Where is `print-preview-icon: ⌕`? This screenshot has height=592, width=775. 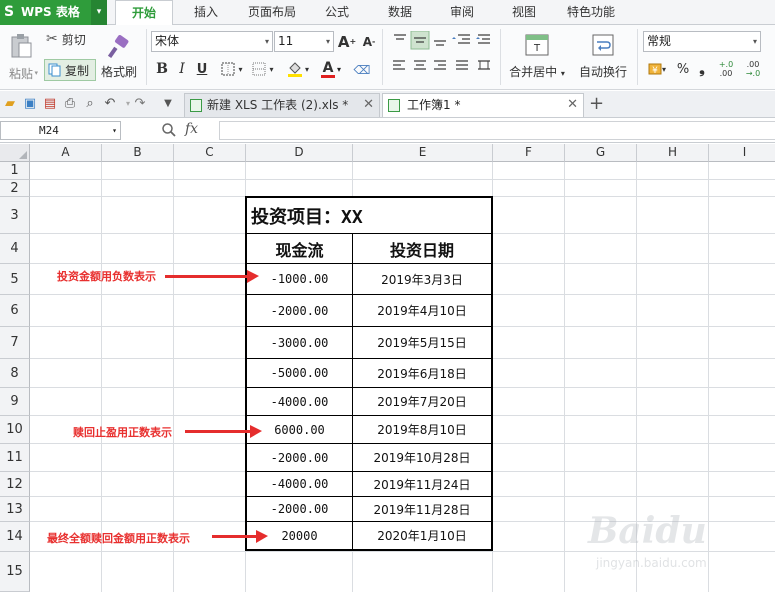 print-preview-icon: ⌕ is located at coordinates (90, 104).